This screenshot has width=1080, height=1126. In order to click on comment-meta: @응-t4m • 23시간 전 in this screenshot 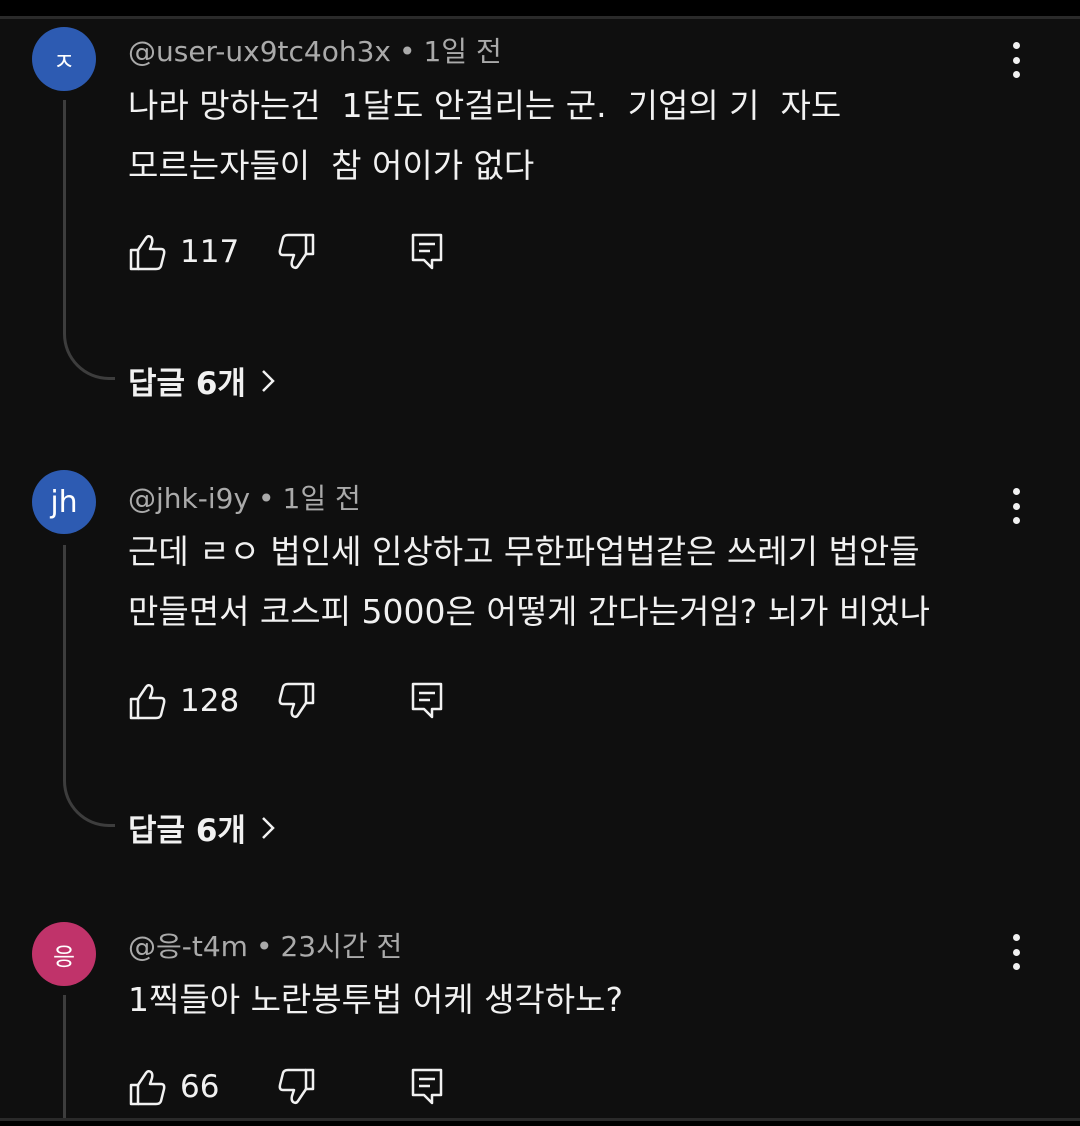, I will do `click(265, 945)`.